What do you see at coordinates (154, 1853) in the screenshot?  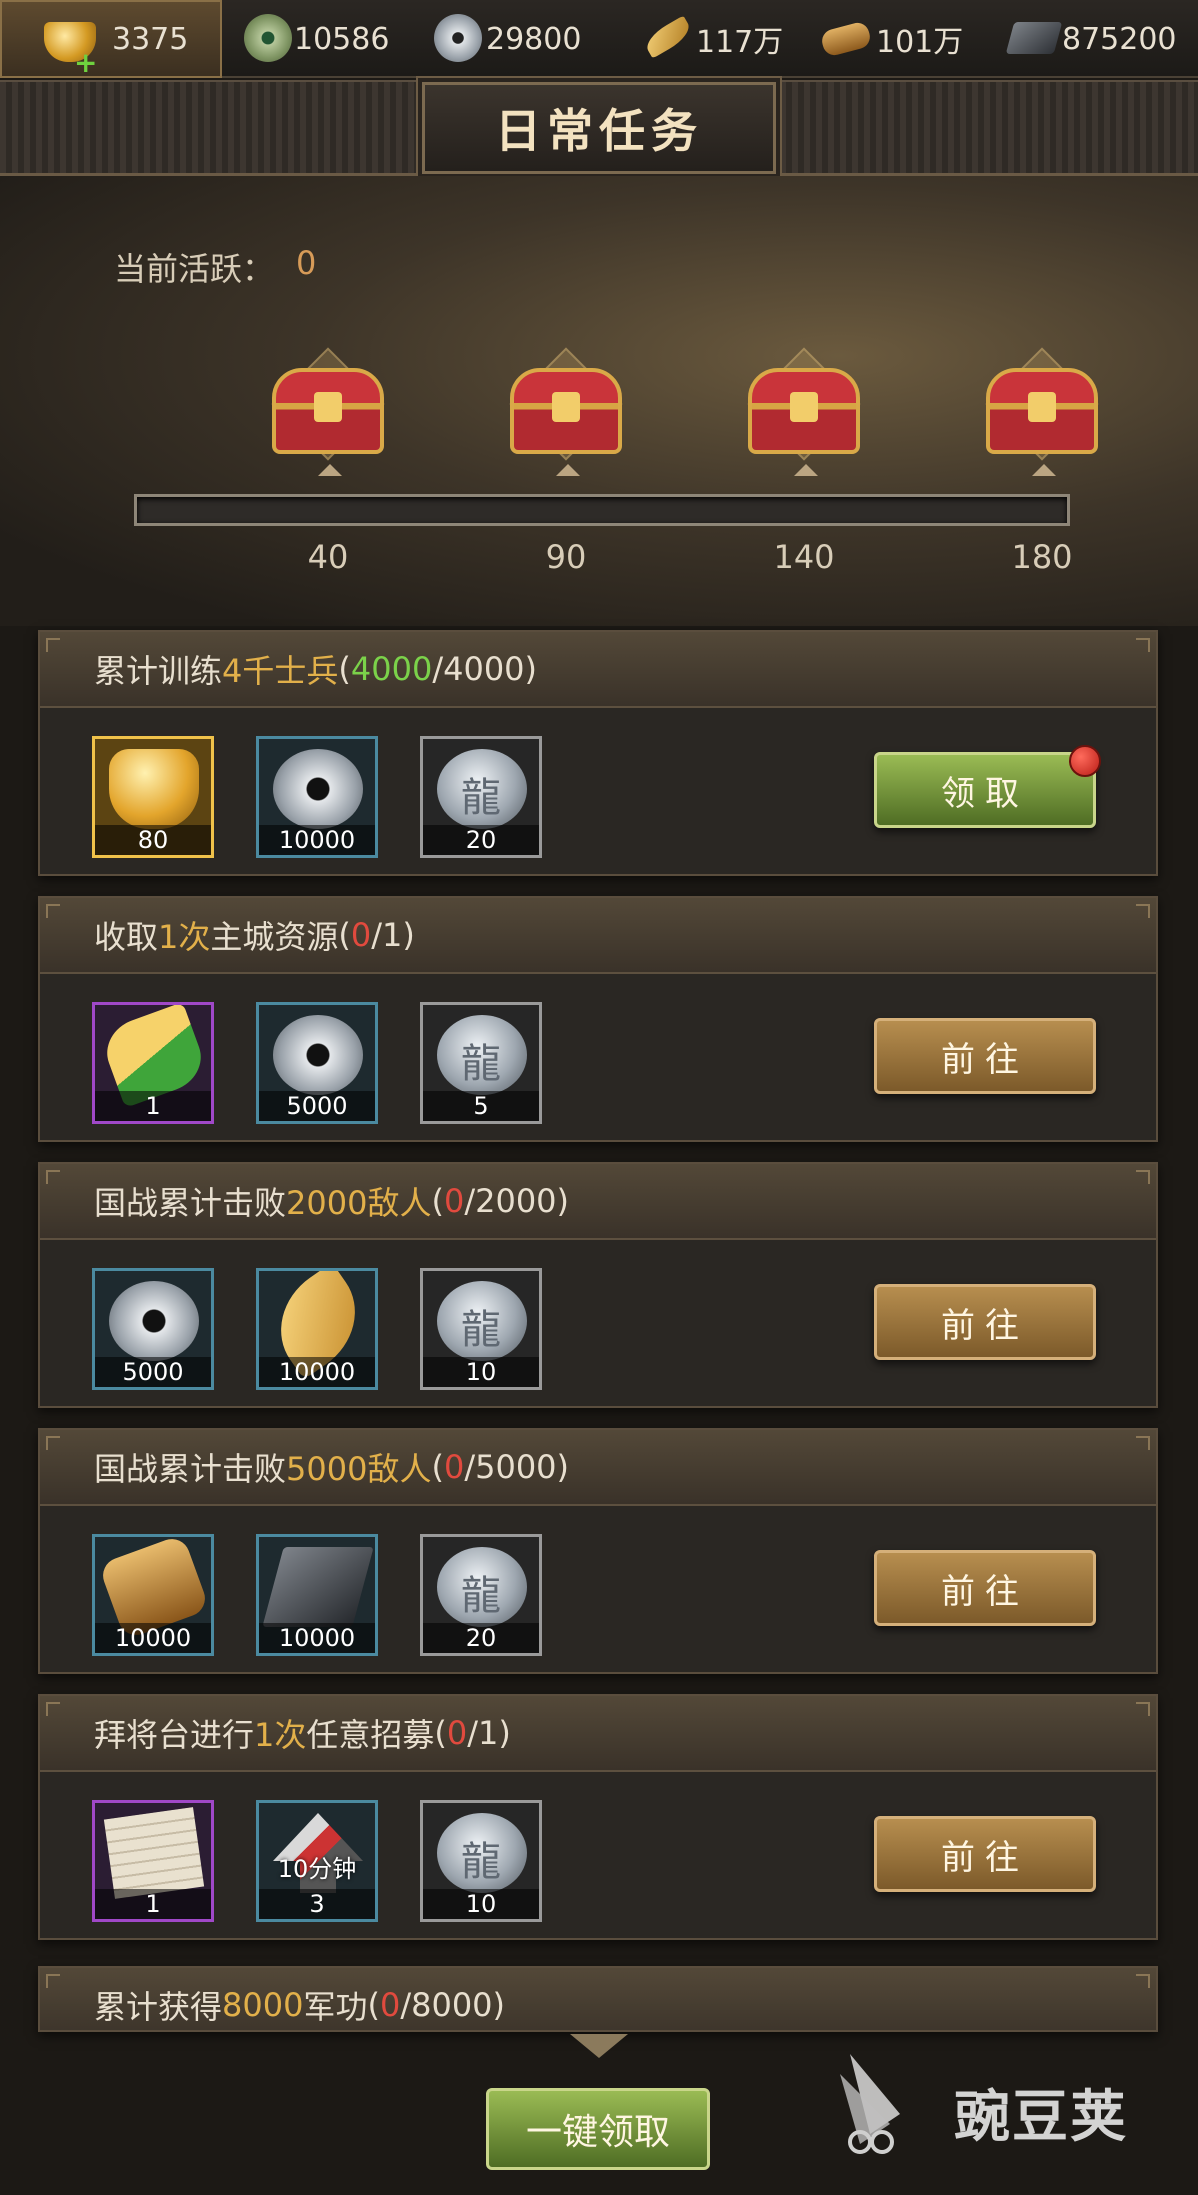 I see `scroll-icon` at bounding box center [154, 1853].